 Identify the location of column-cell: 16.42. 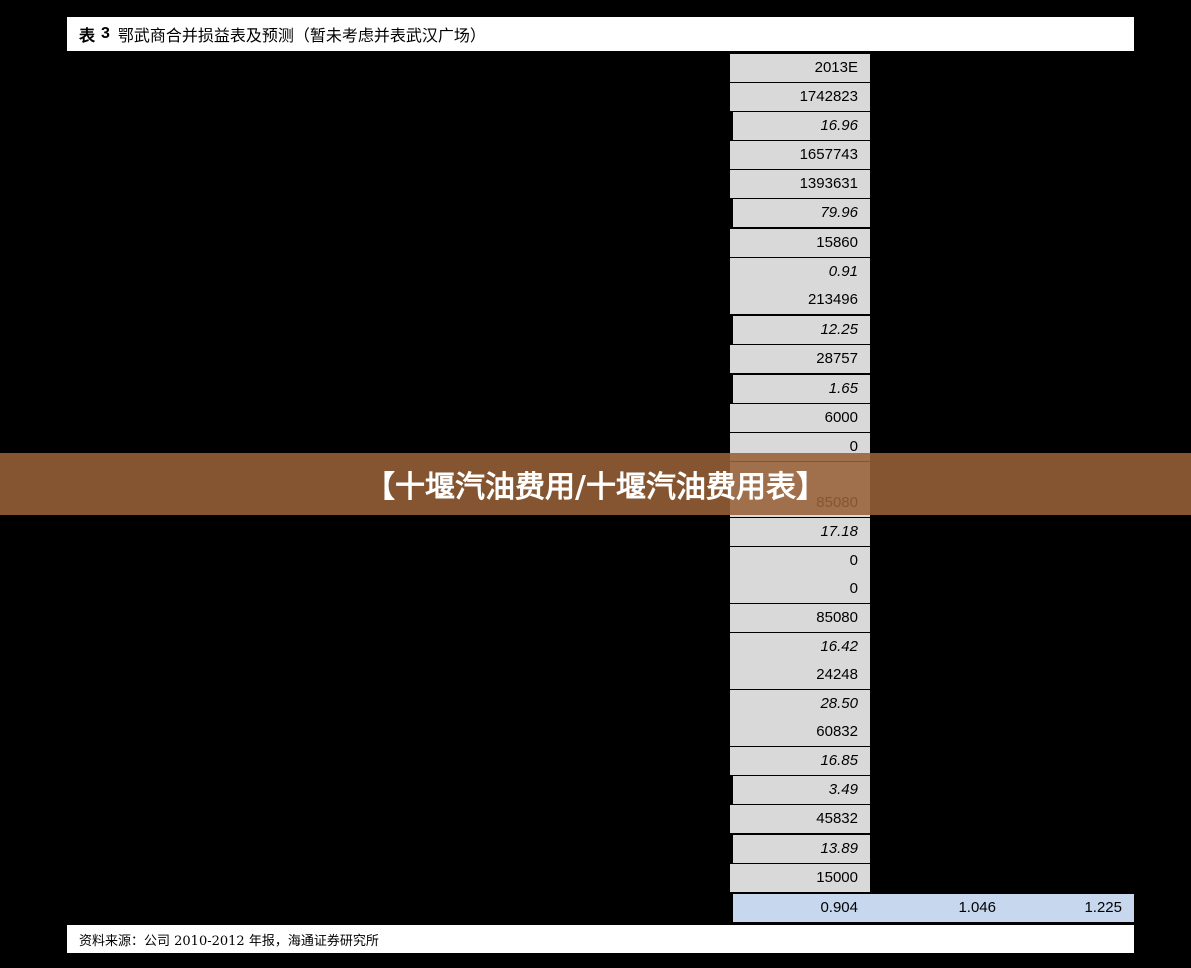
(800, 647).